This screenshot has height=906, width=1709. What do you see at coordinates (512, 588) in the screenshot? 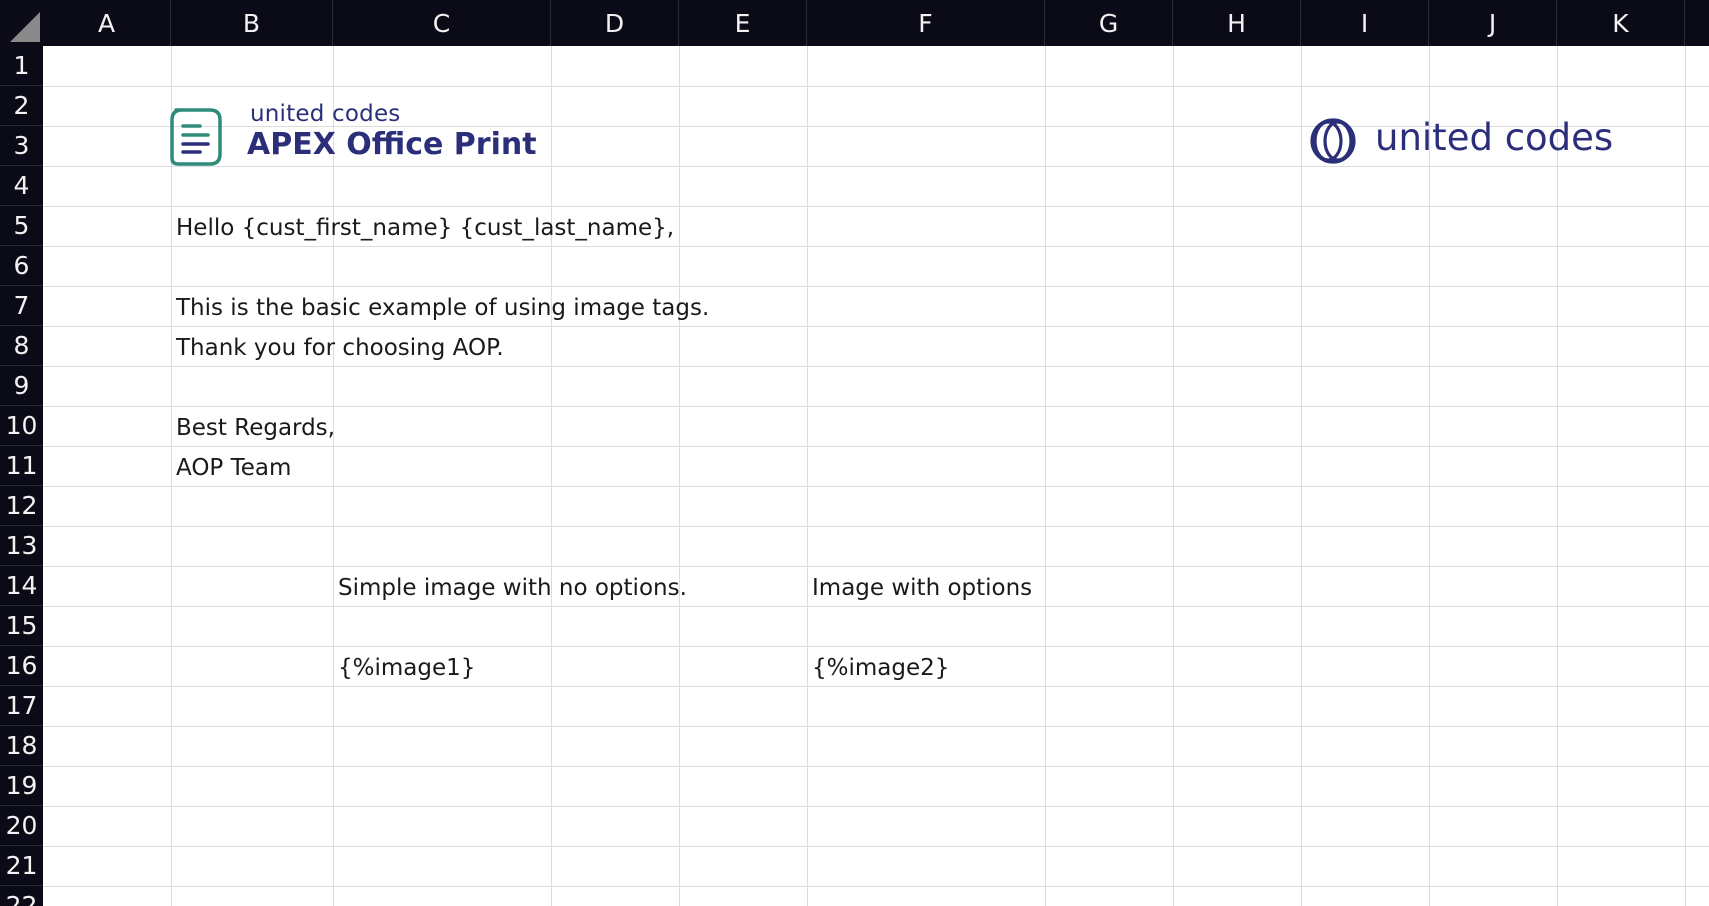
I see `cell-C14: Simple image with no options.` at bounding box center [512, 588].